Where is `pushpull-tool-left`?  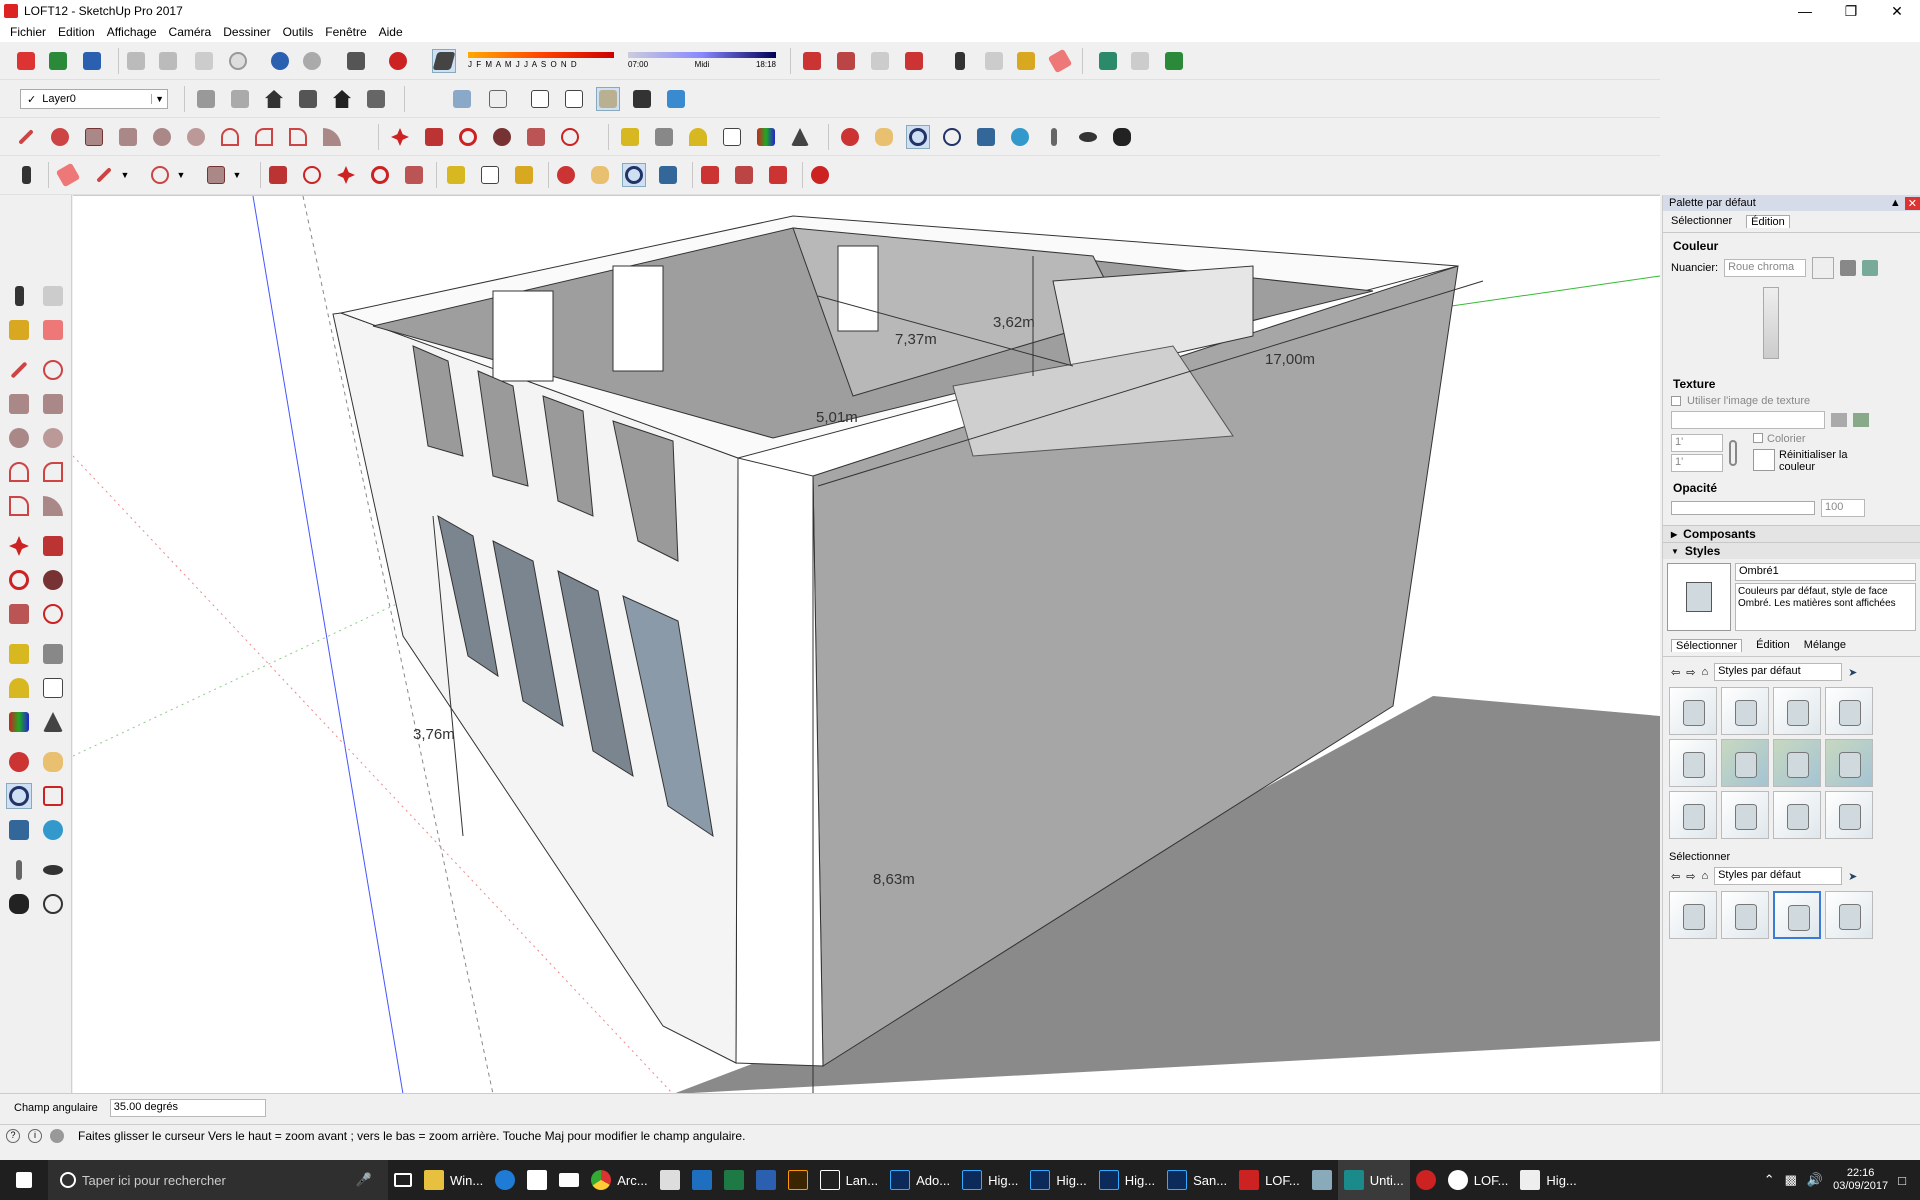 pushpull-tool-left is located at coordinates (53, 546).